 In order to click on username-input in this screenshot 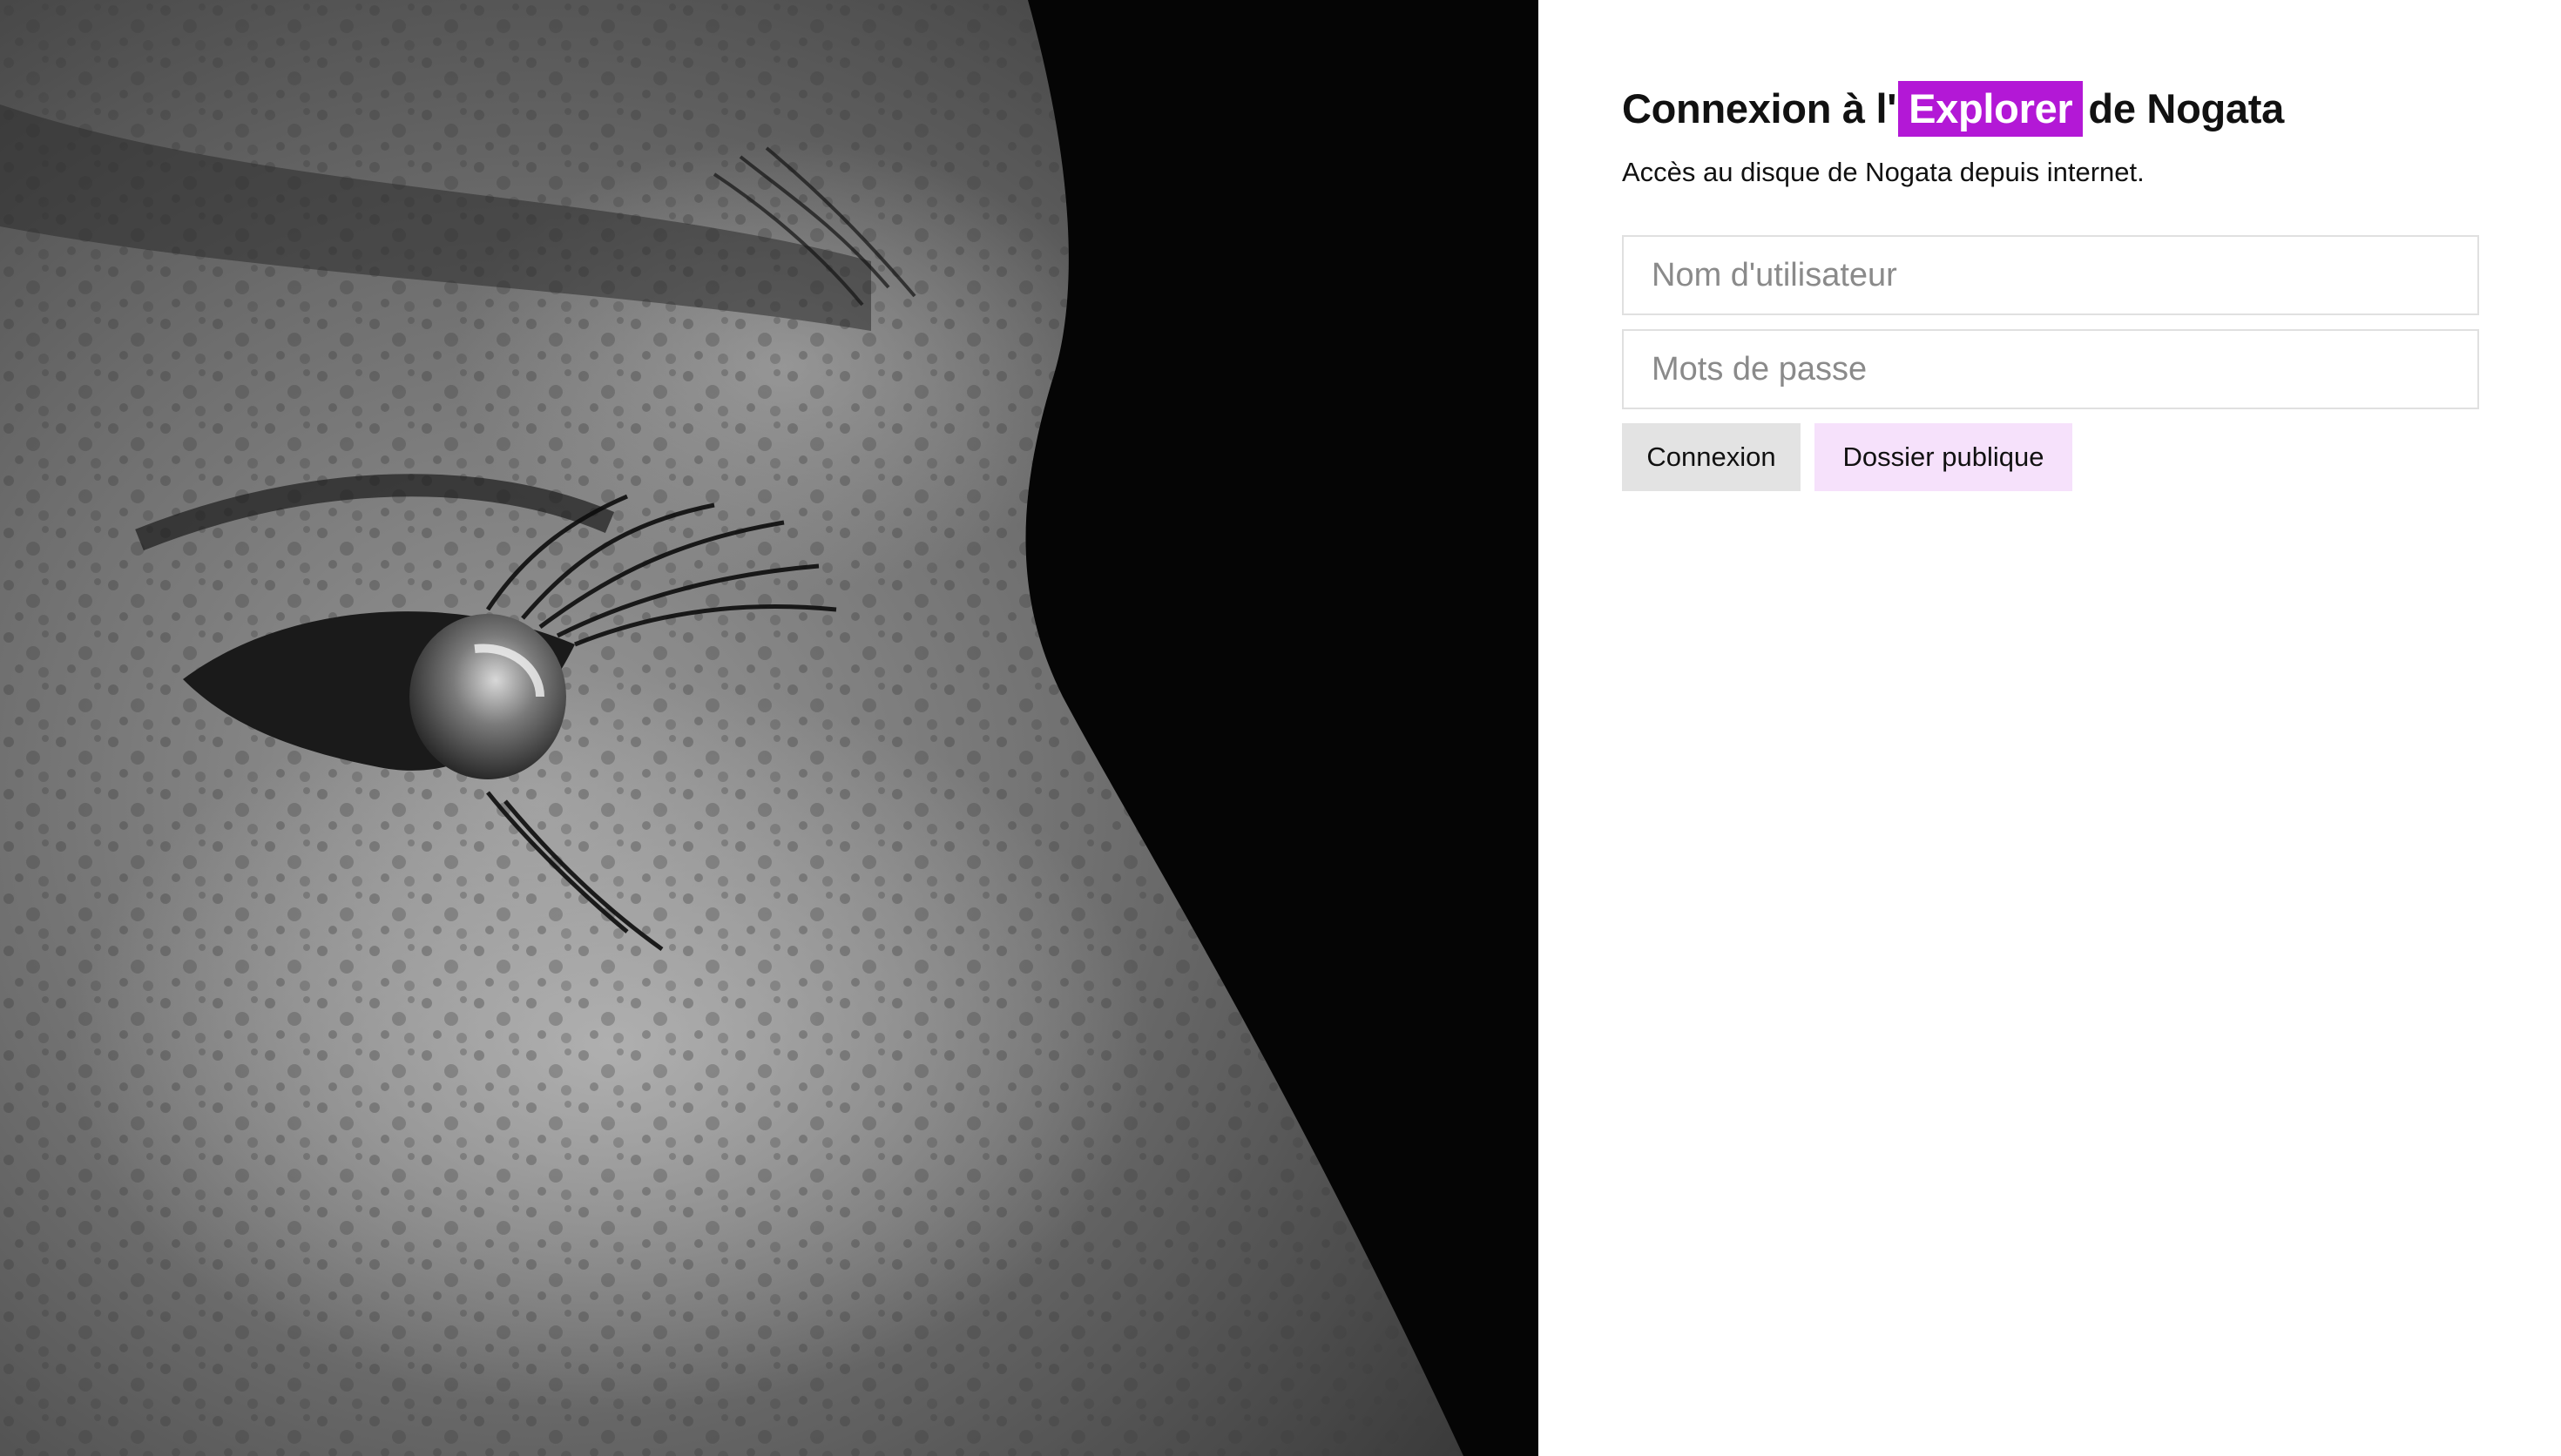, I will do `click(2050, 275)`.